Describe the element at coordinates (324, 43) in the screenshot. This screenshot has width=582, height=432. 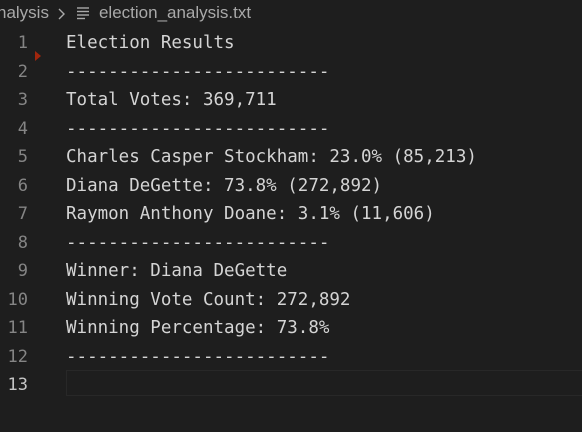
I see `code-line: Election Results` at that location.